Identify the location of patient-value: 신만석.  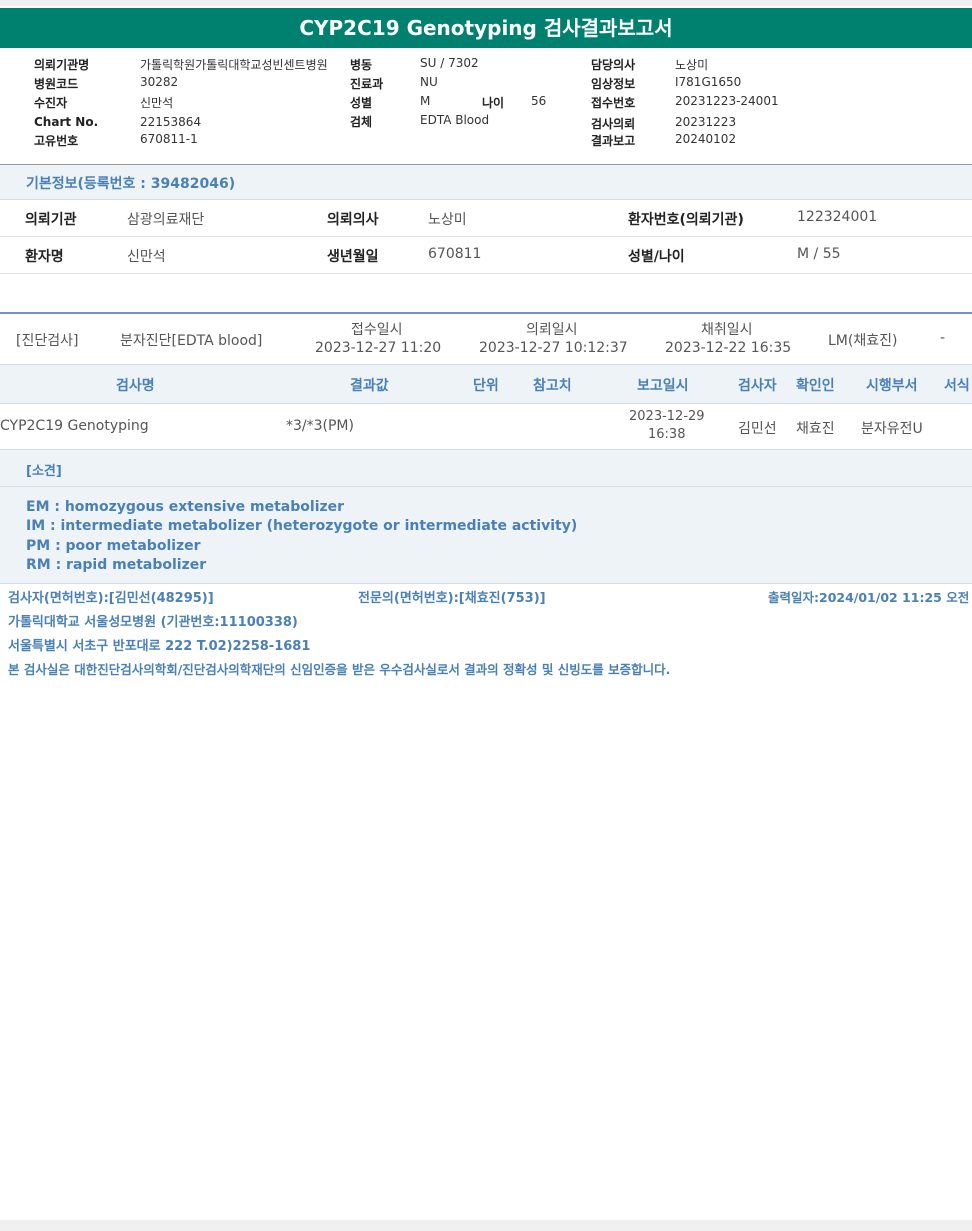
(157, 103).